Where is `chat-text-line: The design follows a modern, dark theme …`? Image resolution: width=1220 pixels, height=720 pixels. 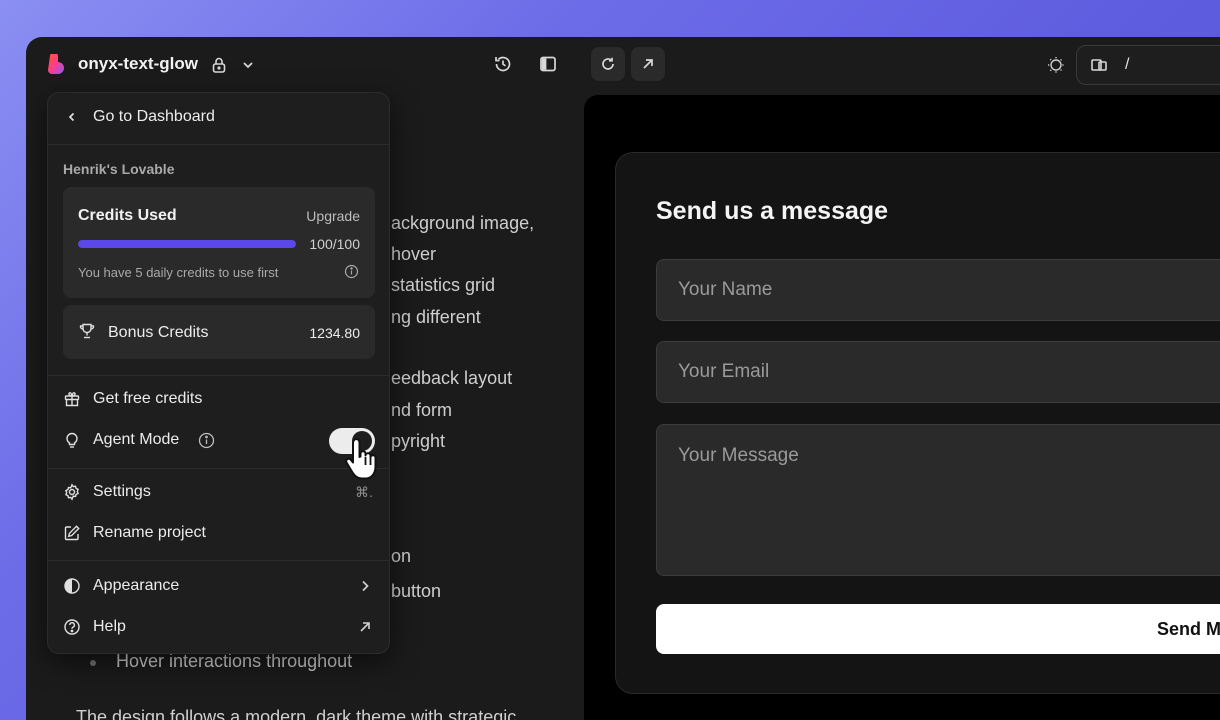
chat-text-line: The design follows a modern, dark theme … is located at coordinates (296, 713).